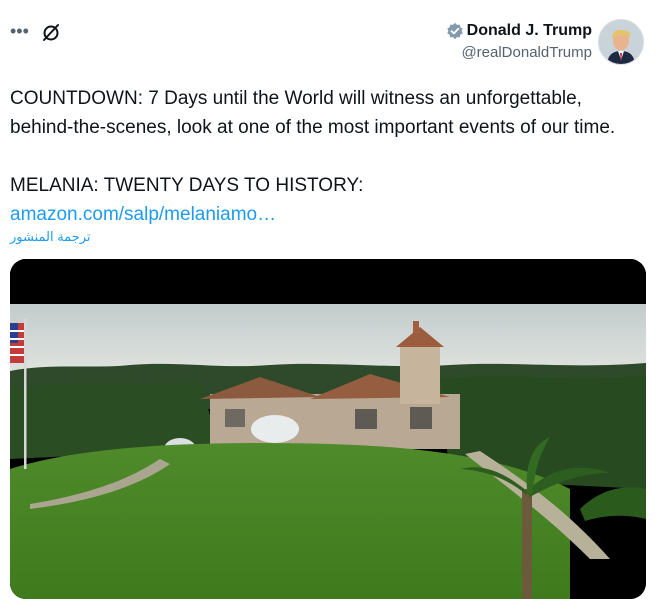  What do you see at coordinates (519, 41) in the screenshot?
I see `author-block: Donald J. Trump @realDonaldTrump` at bounding box center [519, 41].